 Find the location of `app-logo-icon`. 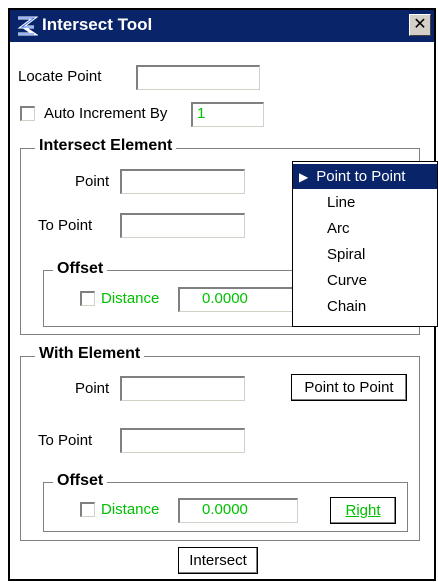

app-logo-icon is located at coordinates (26, 26).